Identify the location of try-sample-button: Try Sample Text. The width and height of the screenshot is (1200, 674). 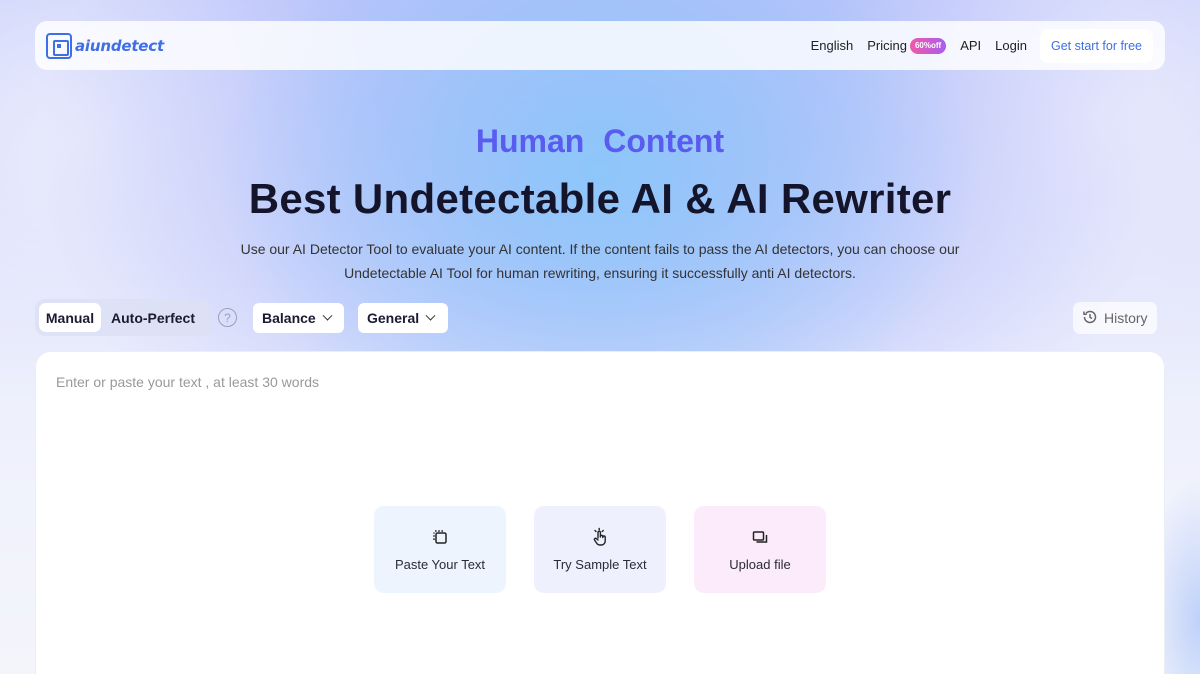
(600, 549).